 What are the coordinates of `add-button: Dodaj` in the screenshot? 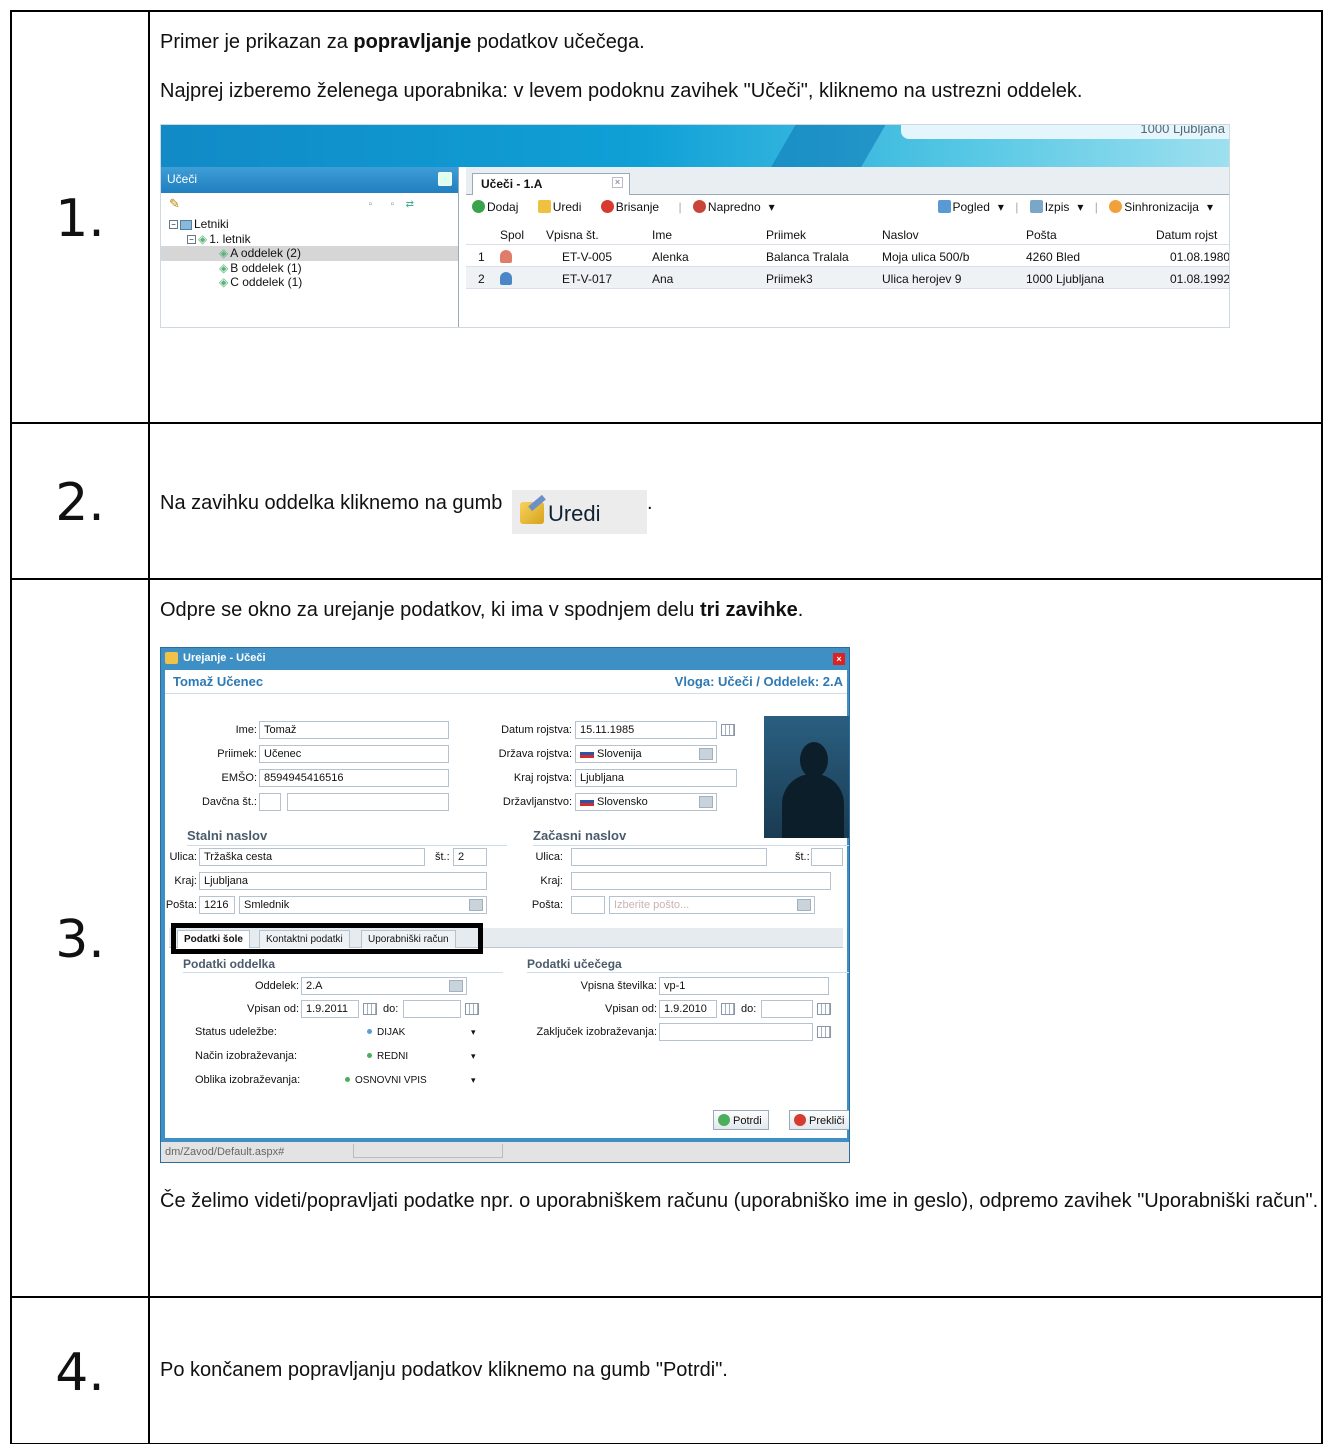 It's located at (499, 207).